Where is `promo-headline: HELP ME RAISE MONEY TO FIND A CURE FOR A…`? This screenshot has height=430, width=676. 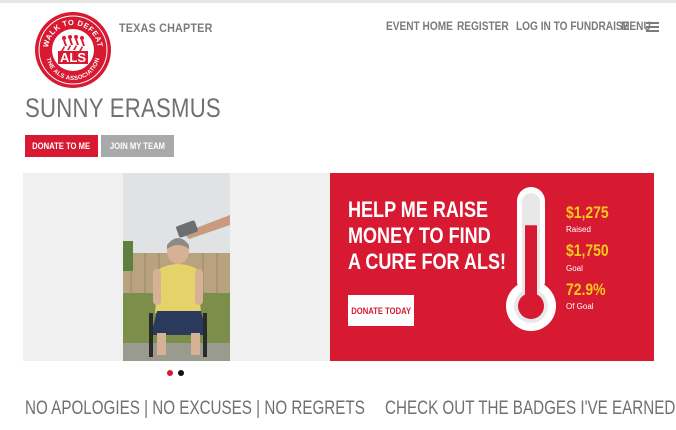
promo-headline: HELP ME RAISE MONEY TO FIND A CURE FOR A… is located at coordinates (427, 236).